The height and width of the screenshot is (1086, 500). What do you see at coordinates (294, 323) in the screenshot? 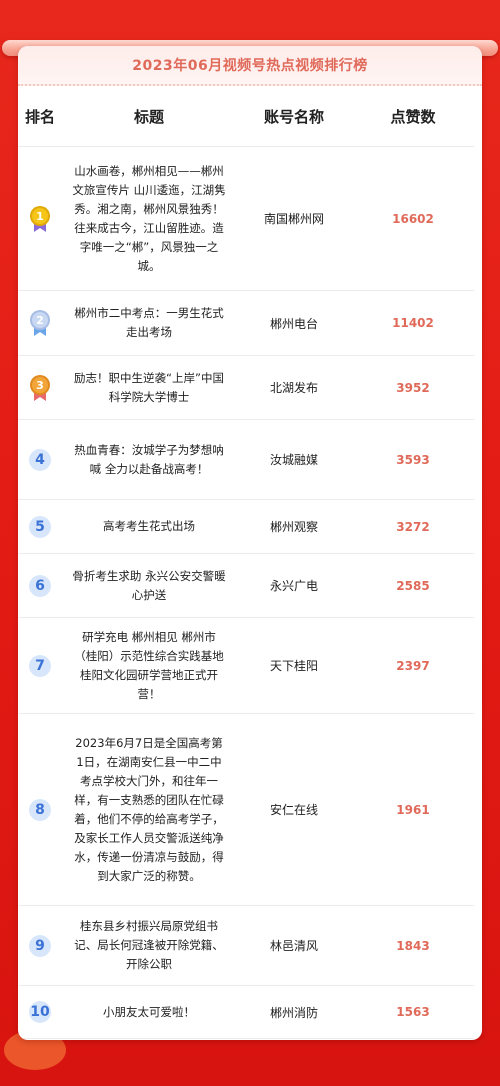
I see `account-name: 郴州电台` at bounding box center [294, 323].